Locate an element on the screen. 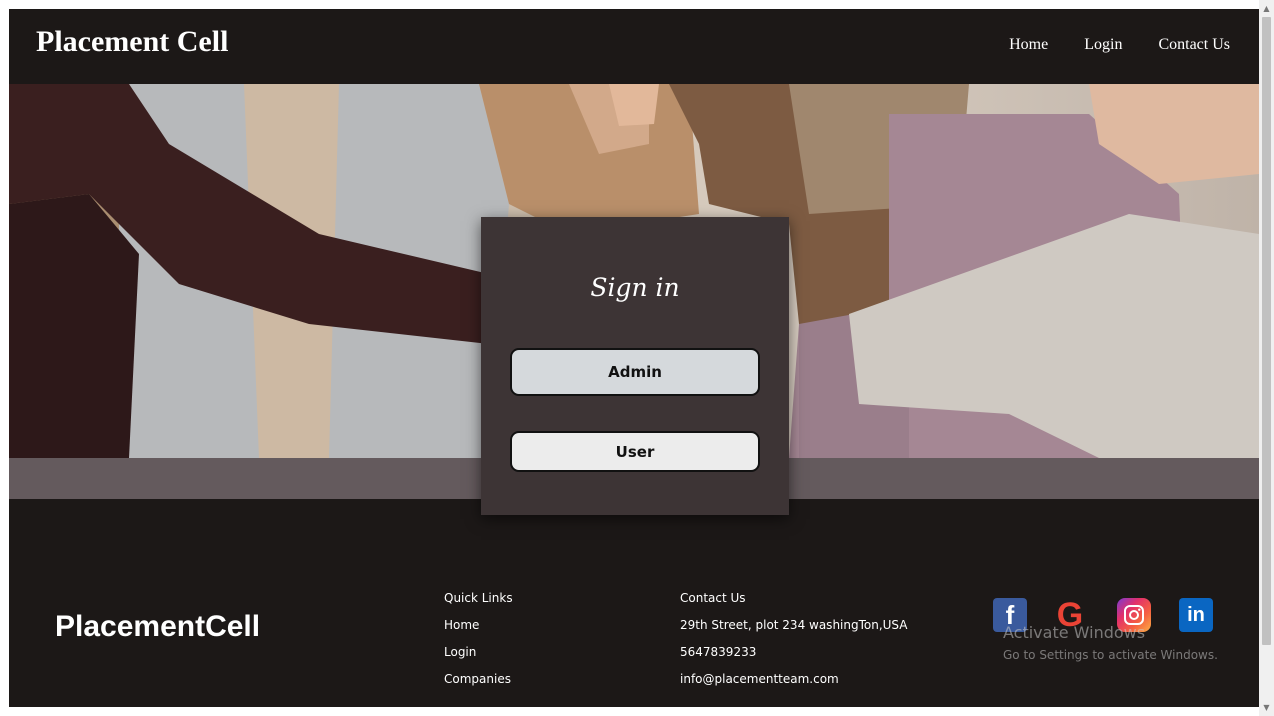 Image resolution: width=1274 pixels, height=716 pixels. top-navbar: Placement Cell Home Login Contact Us is located at coordinates (634, 46).